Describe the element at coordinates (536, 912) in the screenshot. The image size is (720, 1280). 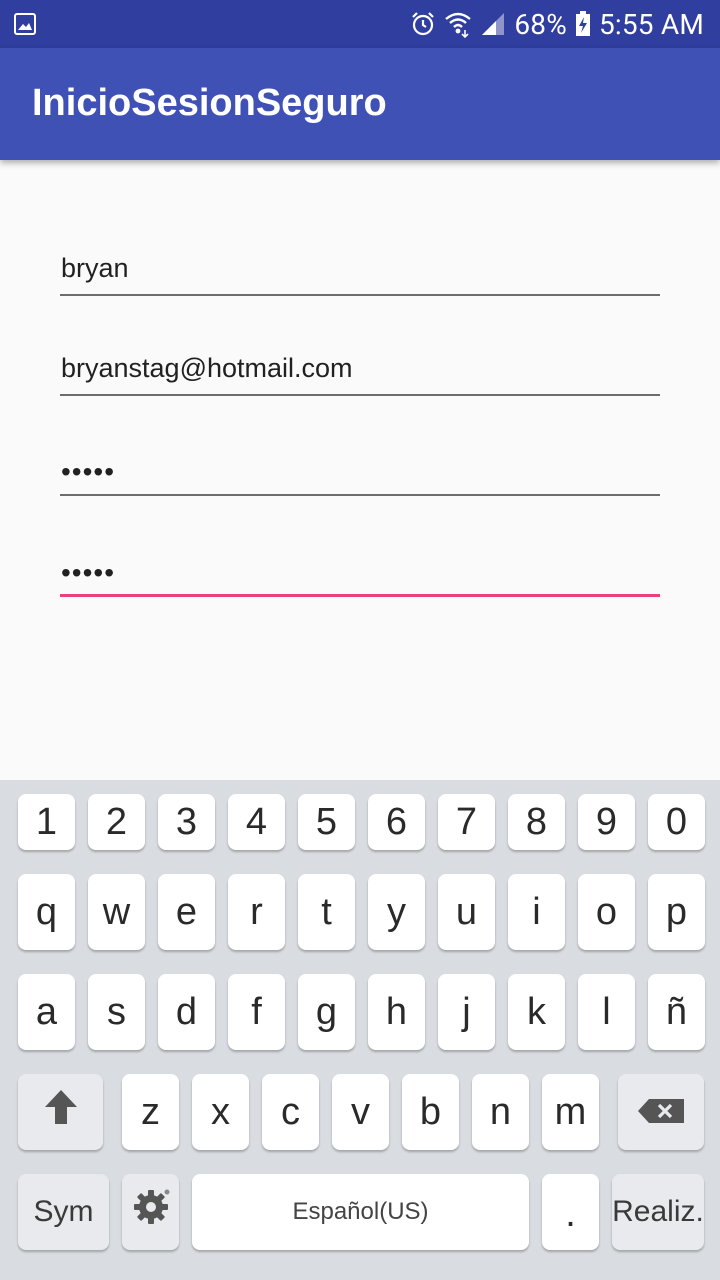
I see `key-i: i` at that location.